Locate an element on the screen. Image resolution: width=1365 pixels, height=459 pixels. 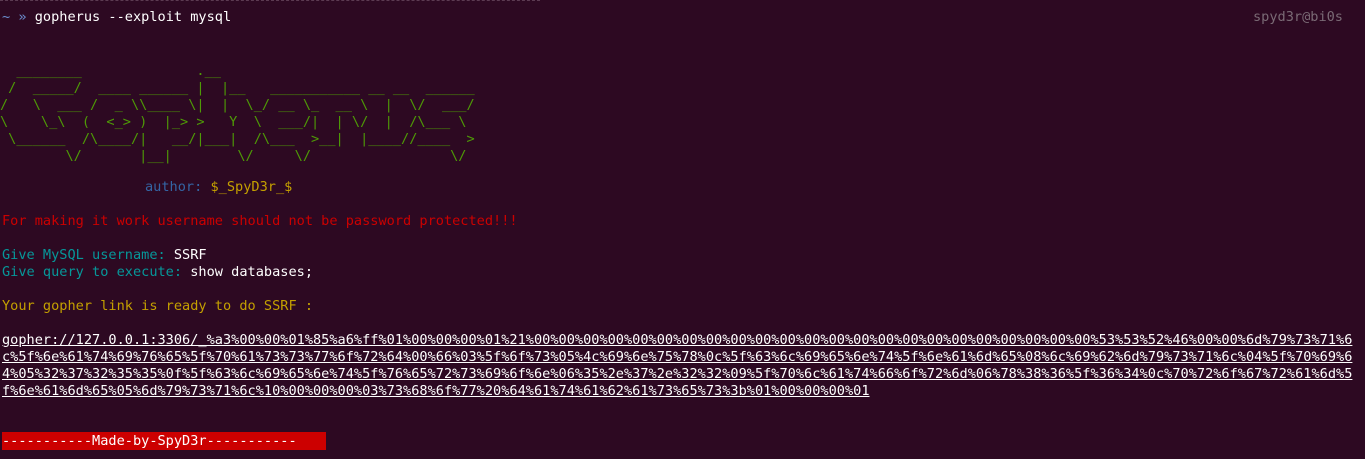
author-label: author: is located at coordinates (174, 187).